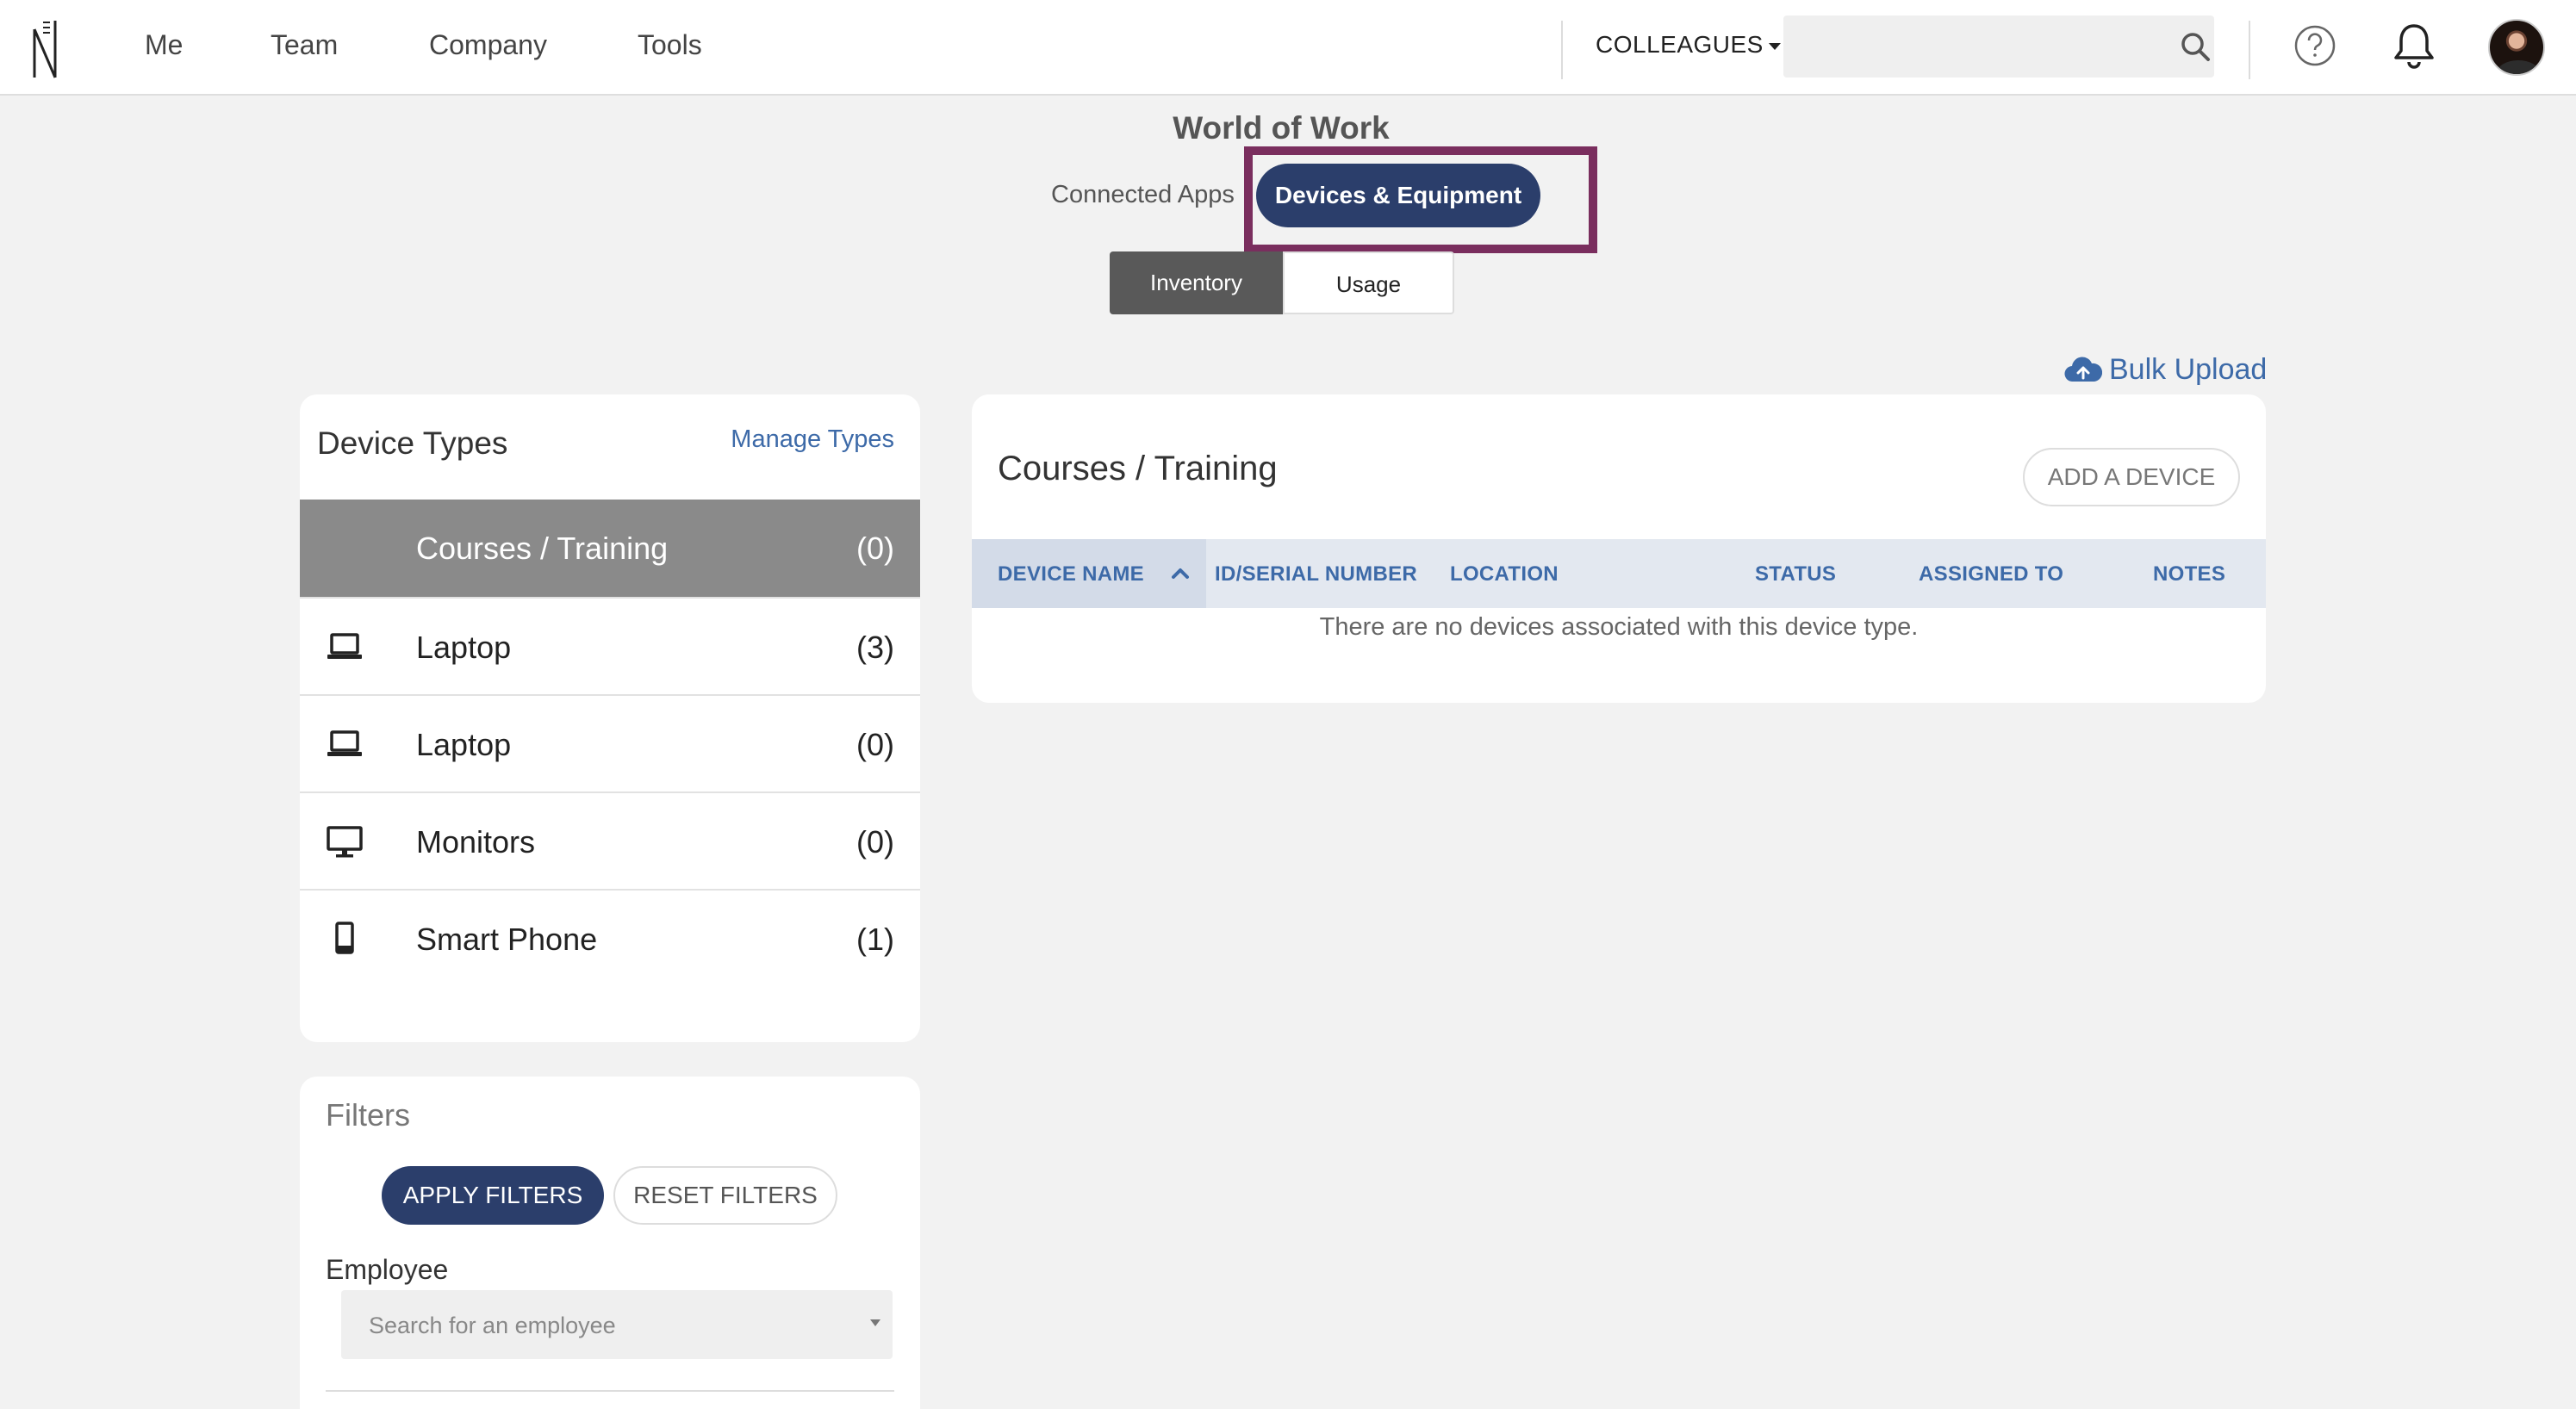 The image size is (2576, 1409). I want to click on device-type-row-laptop: Laptop (0), so click(610, 742).